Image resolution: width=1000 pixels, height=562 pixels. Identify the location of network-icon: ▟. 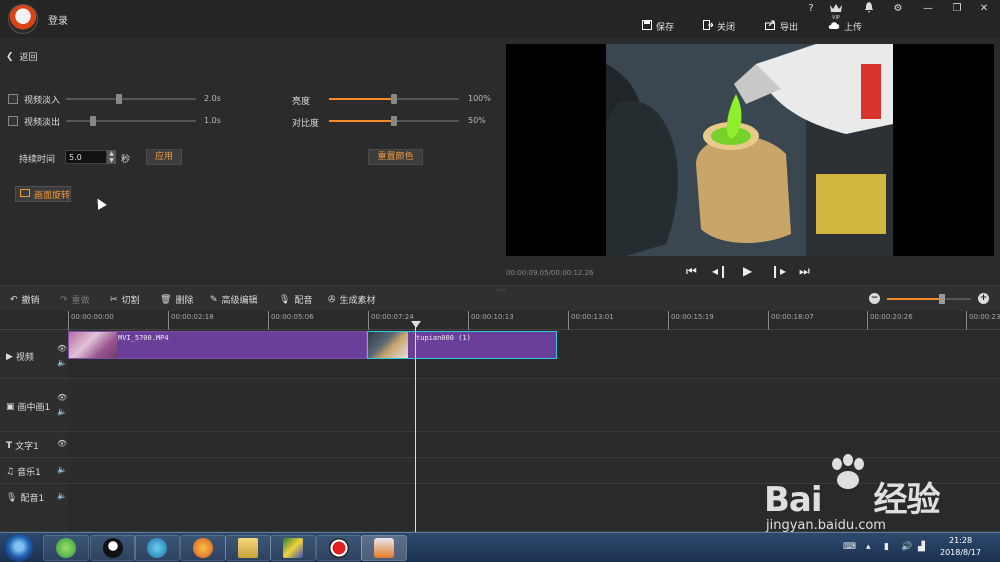
(921, 547).